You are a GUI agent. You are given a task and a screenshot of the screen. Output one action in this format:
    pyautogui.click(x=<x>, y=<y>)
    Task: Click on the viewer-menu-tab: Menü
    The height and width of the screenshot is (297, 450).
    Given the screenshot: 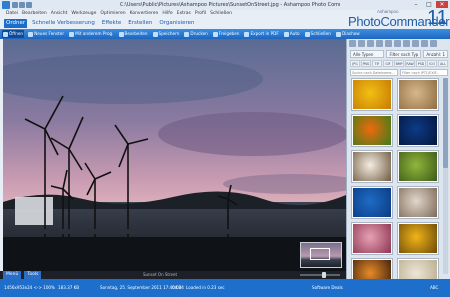 What is the action you would take?
    pyautogui.click(x=12, y=275)
    